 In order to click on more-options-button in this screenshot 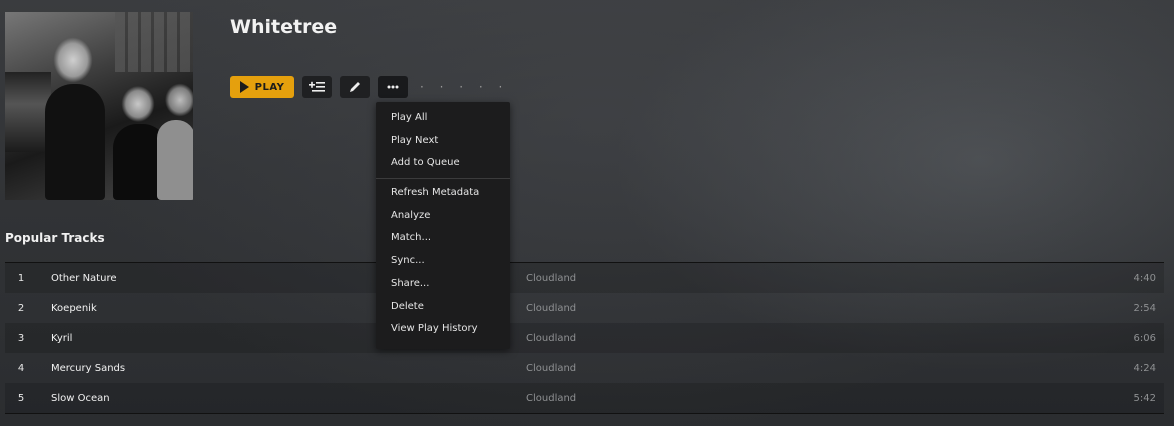, I will do `click(393, 87)`.